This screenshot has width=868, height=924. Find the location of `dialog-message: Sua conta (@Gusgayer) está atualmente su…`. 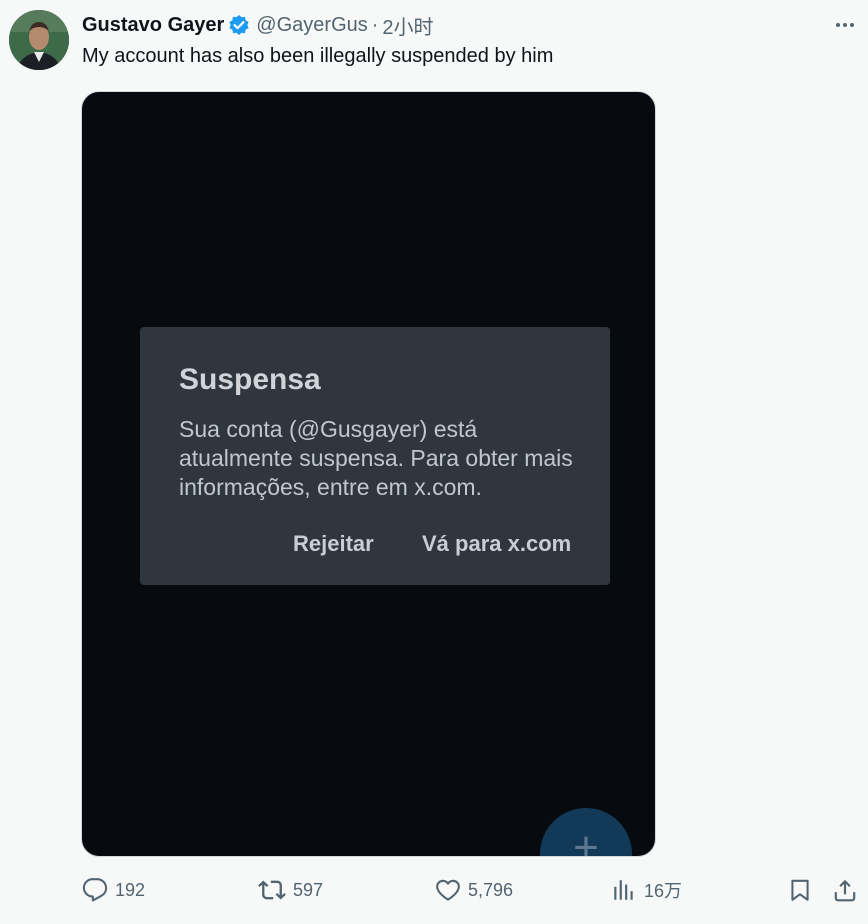

dialog-message: Sua conta (@Gusgayer) está atualmente su… is located at coordinates (376, 458).